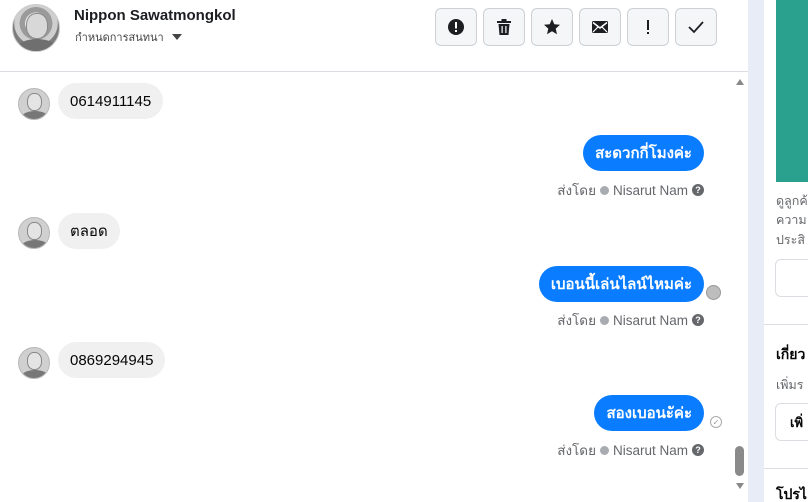  I want to click on conversation-header: Nippon Sawatmongkol กำหนดการสนทนา, so click(374, 36).